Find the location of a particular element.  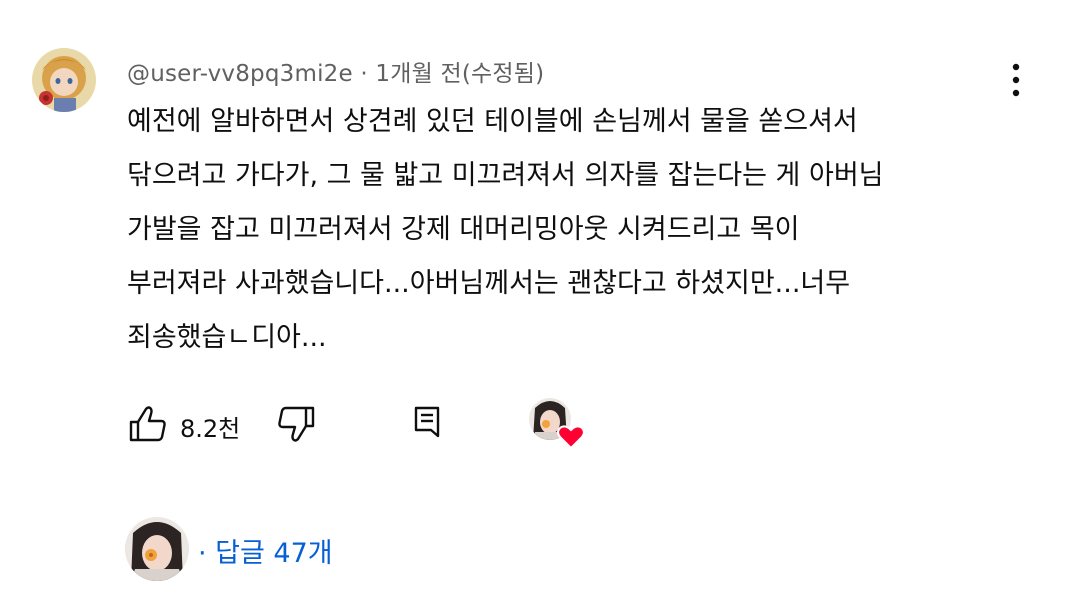

comment-line: 예전에 알바하면서 상견례 있던 테이블에 손님께서 물을 쏟으셔서 is located at coordinates (492, 121).